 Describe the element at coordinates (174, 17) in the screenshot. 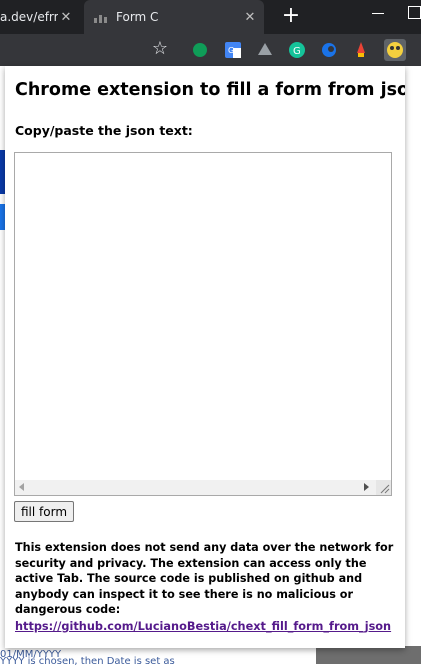

I see `tab-active: Form C ✕` at that location.